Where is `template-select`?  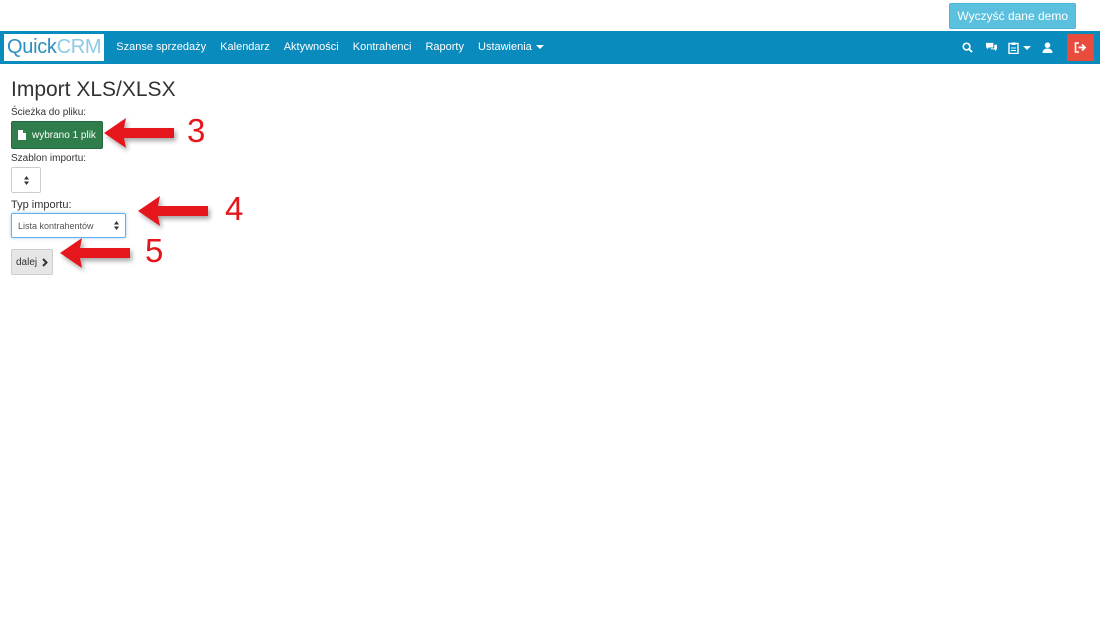 template-select is located at coordinates (26, 180).